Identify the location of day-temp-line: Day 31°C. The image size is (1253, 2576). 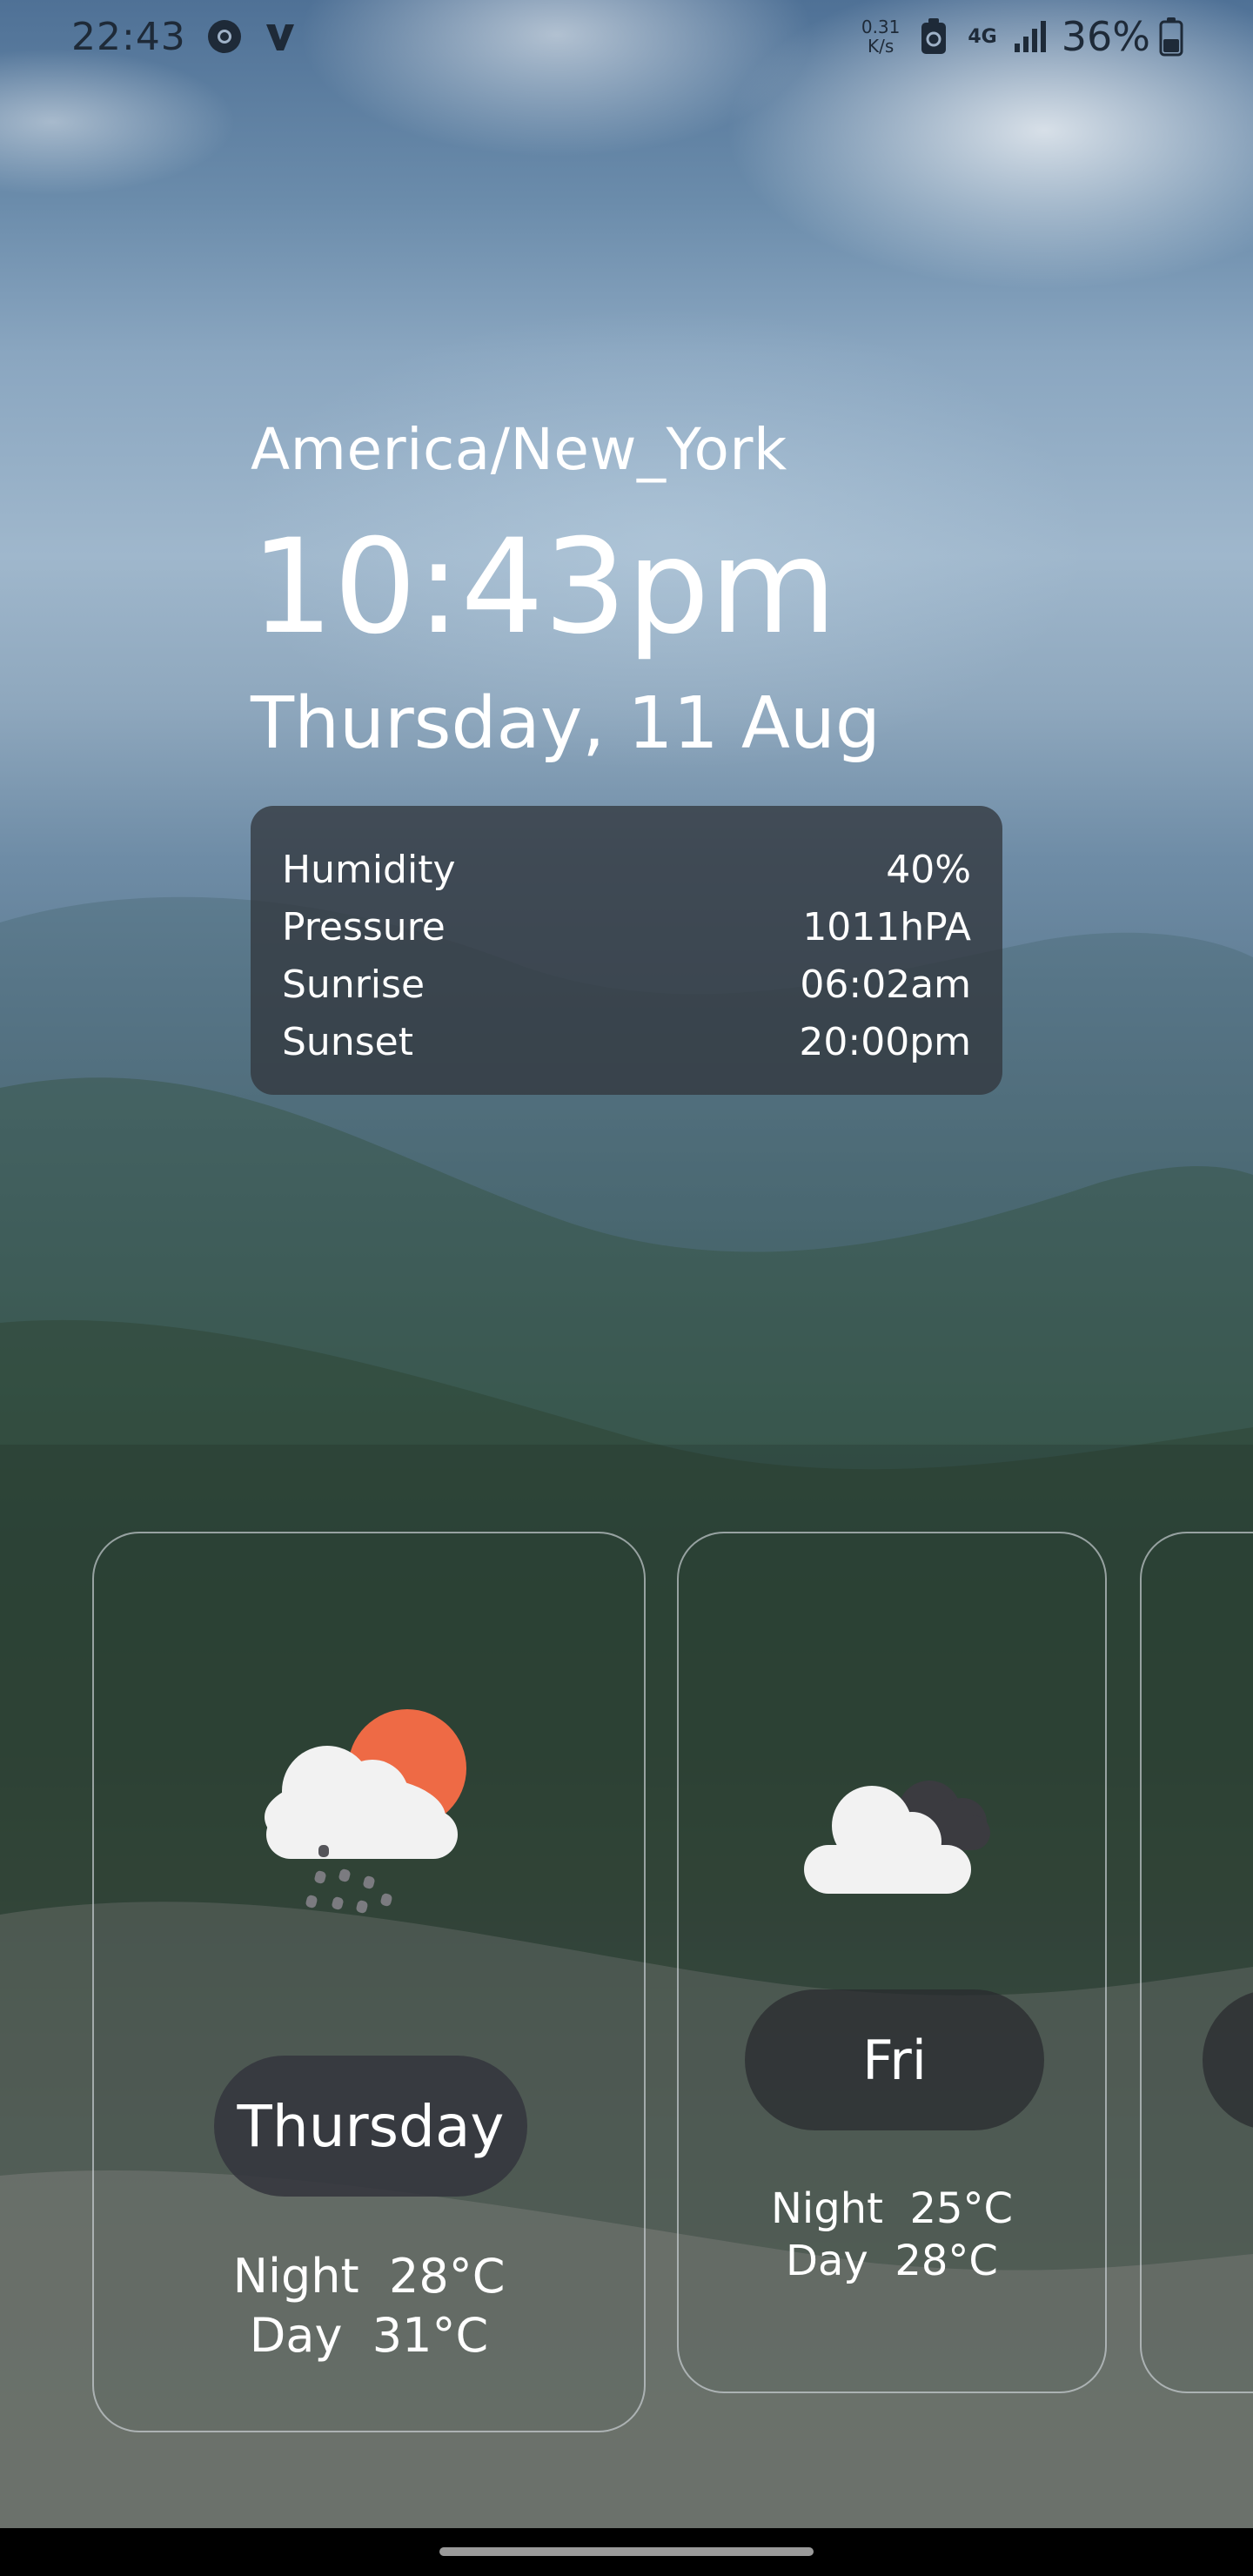
(369, 2335).